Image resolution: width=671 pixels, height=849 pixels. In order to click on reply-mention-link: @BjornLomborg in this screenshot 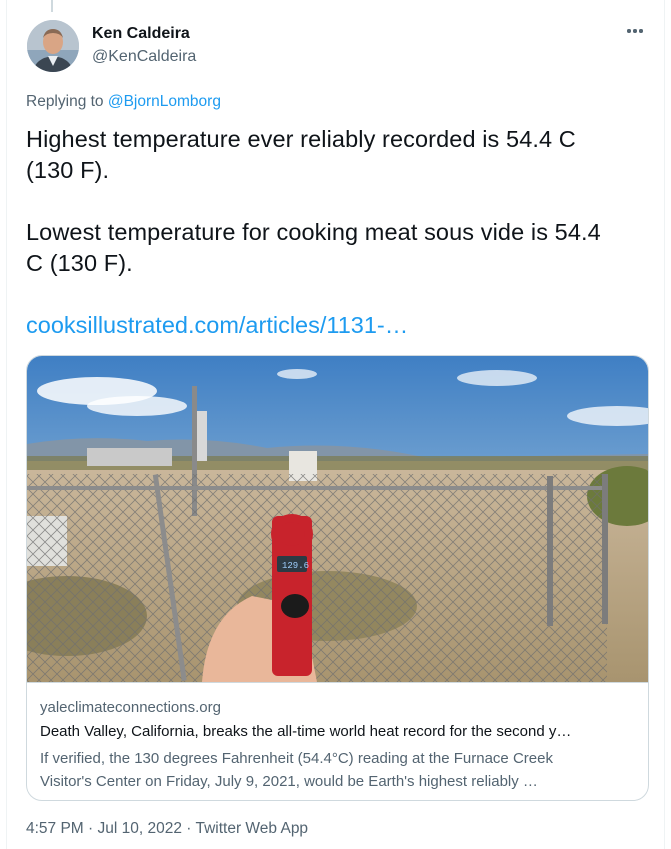, I will do `click(164, 101)`.